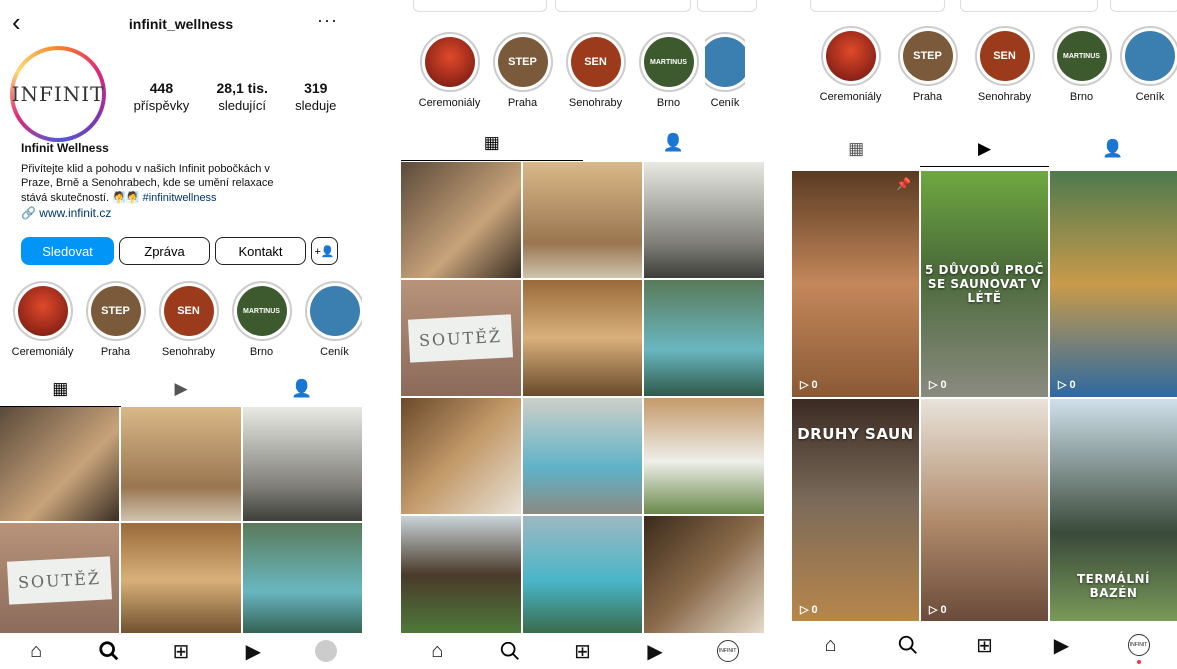 The width and height of the screenshot is (1177, 669). What do you see at coordinates (855, 434) in the screenshot?
I see `reel-caption: DRUHY SAUN` at bounding box center [855, 434].